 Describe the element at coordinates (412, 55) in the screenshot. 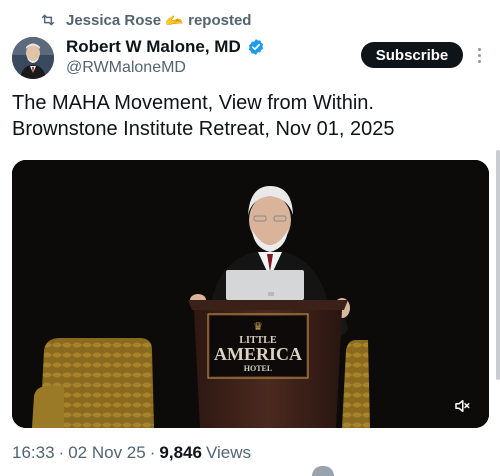

I see `subscribe-button: Subscribe` at that location.